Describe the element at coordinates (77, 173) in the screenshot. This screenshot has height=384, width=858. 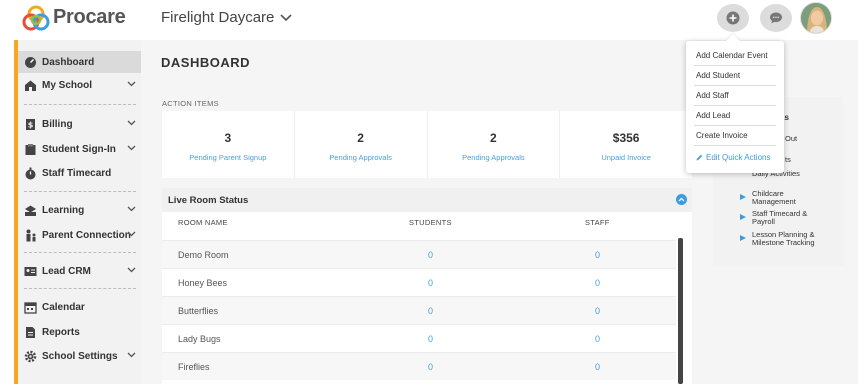
I see `sidebar-item-label: Staff Timecard` at that location.